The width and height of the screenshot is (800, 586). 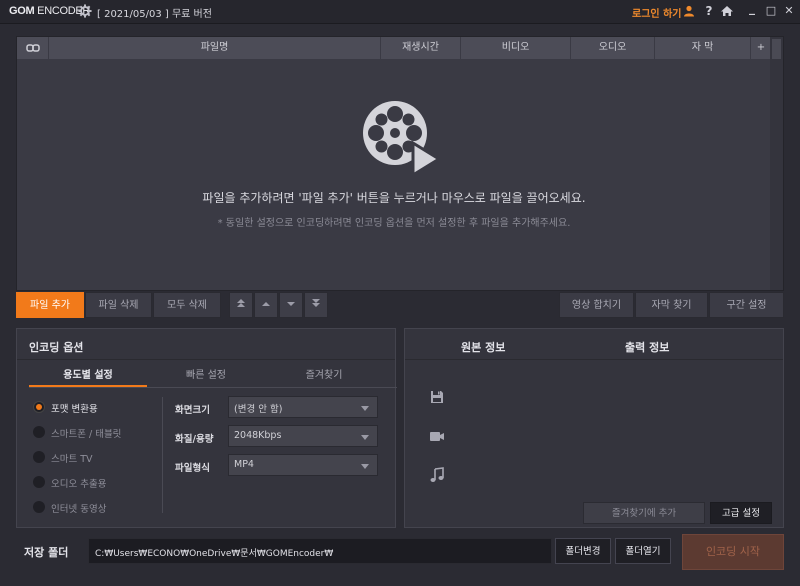 I want to click on move-down-button, so click(x=291, y=305).